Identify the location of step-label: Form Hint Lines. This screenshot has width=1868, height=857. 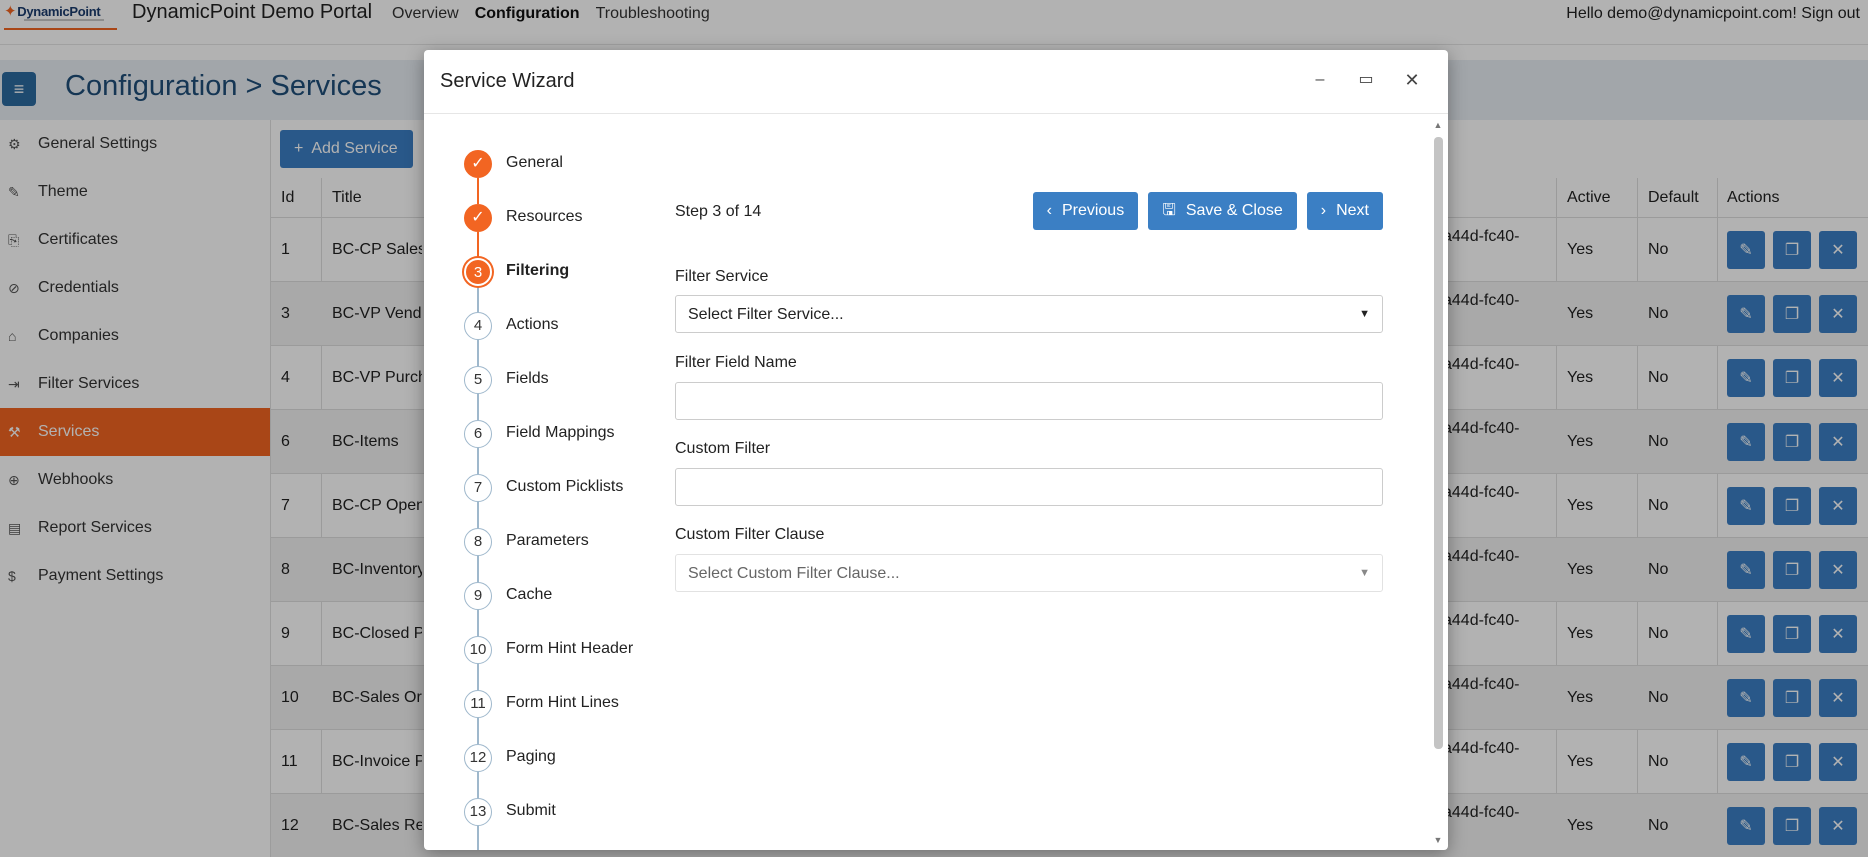
(562, 702).